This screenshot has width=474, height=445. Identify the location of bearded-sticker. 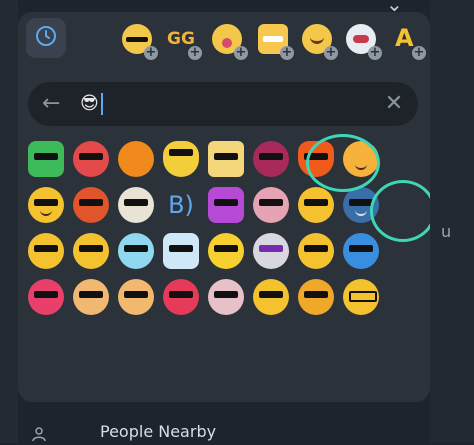
(91, 205).